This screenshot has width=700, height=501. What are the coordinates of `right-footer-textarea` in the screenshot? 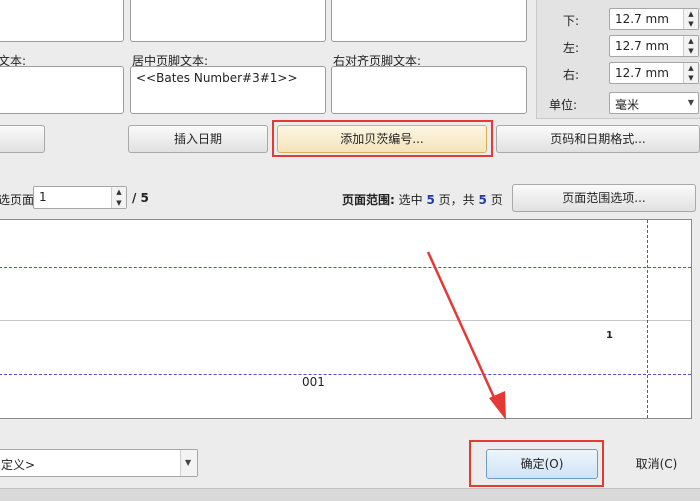 It's located at (429, 90).